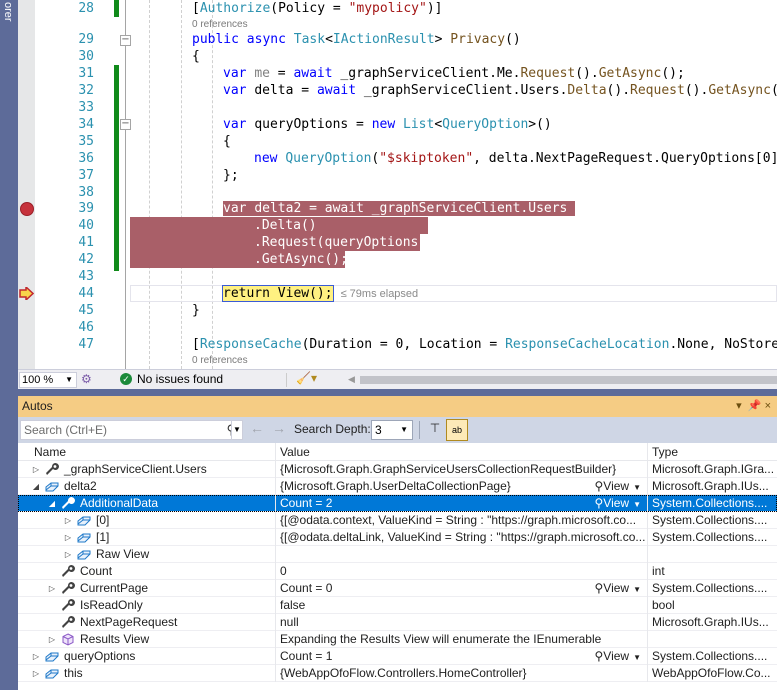 The image size is (777, 690). Describe the element at coordinates (279, 428) in the screenshot. I see `search-next-icon: →` at that location.